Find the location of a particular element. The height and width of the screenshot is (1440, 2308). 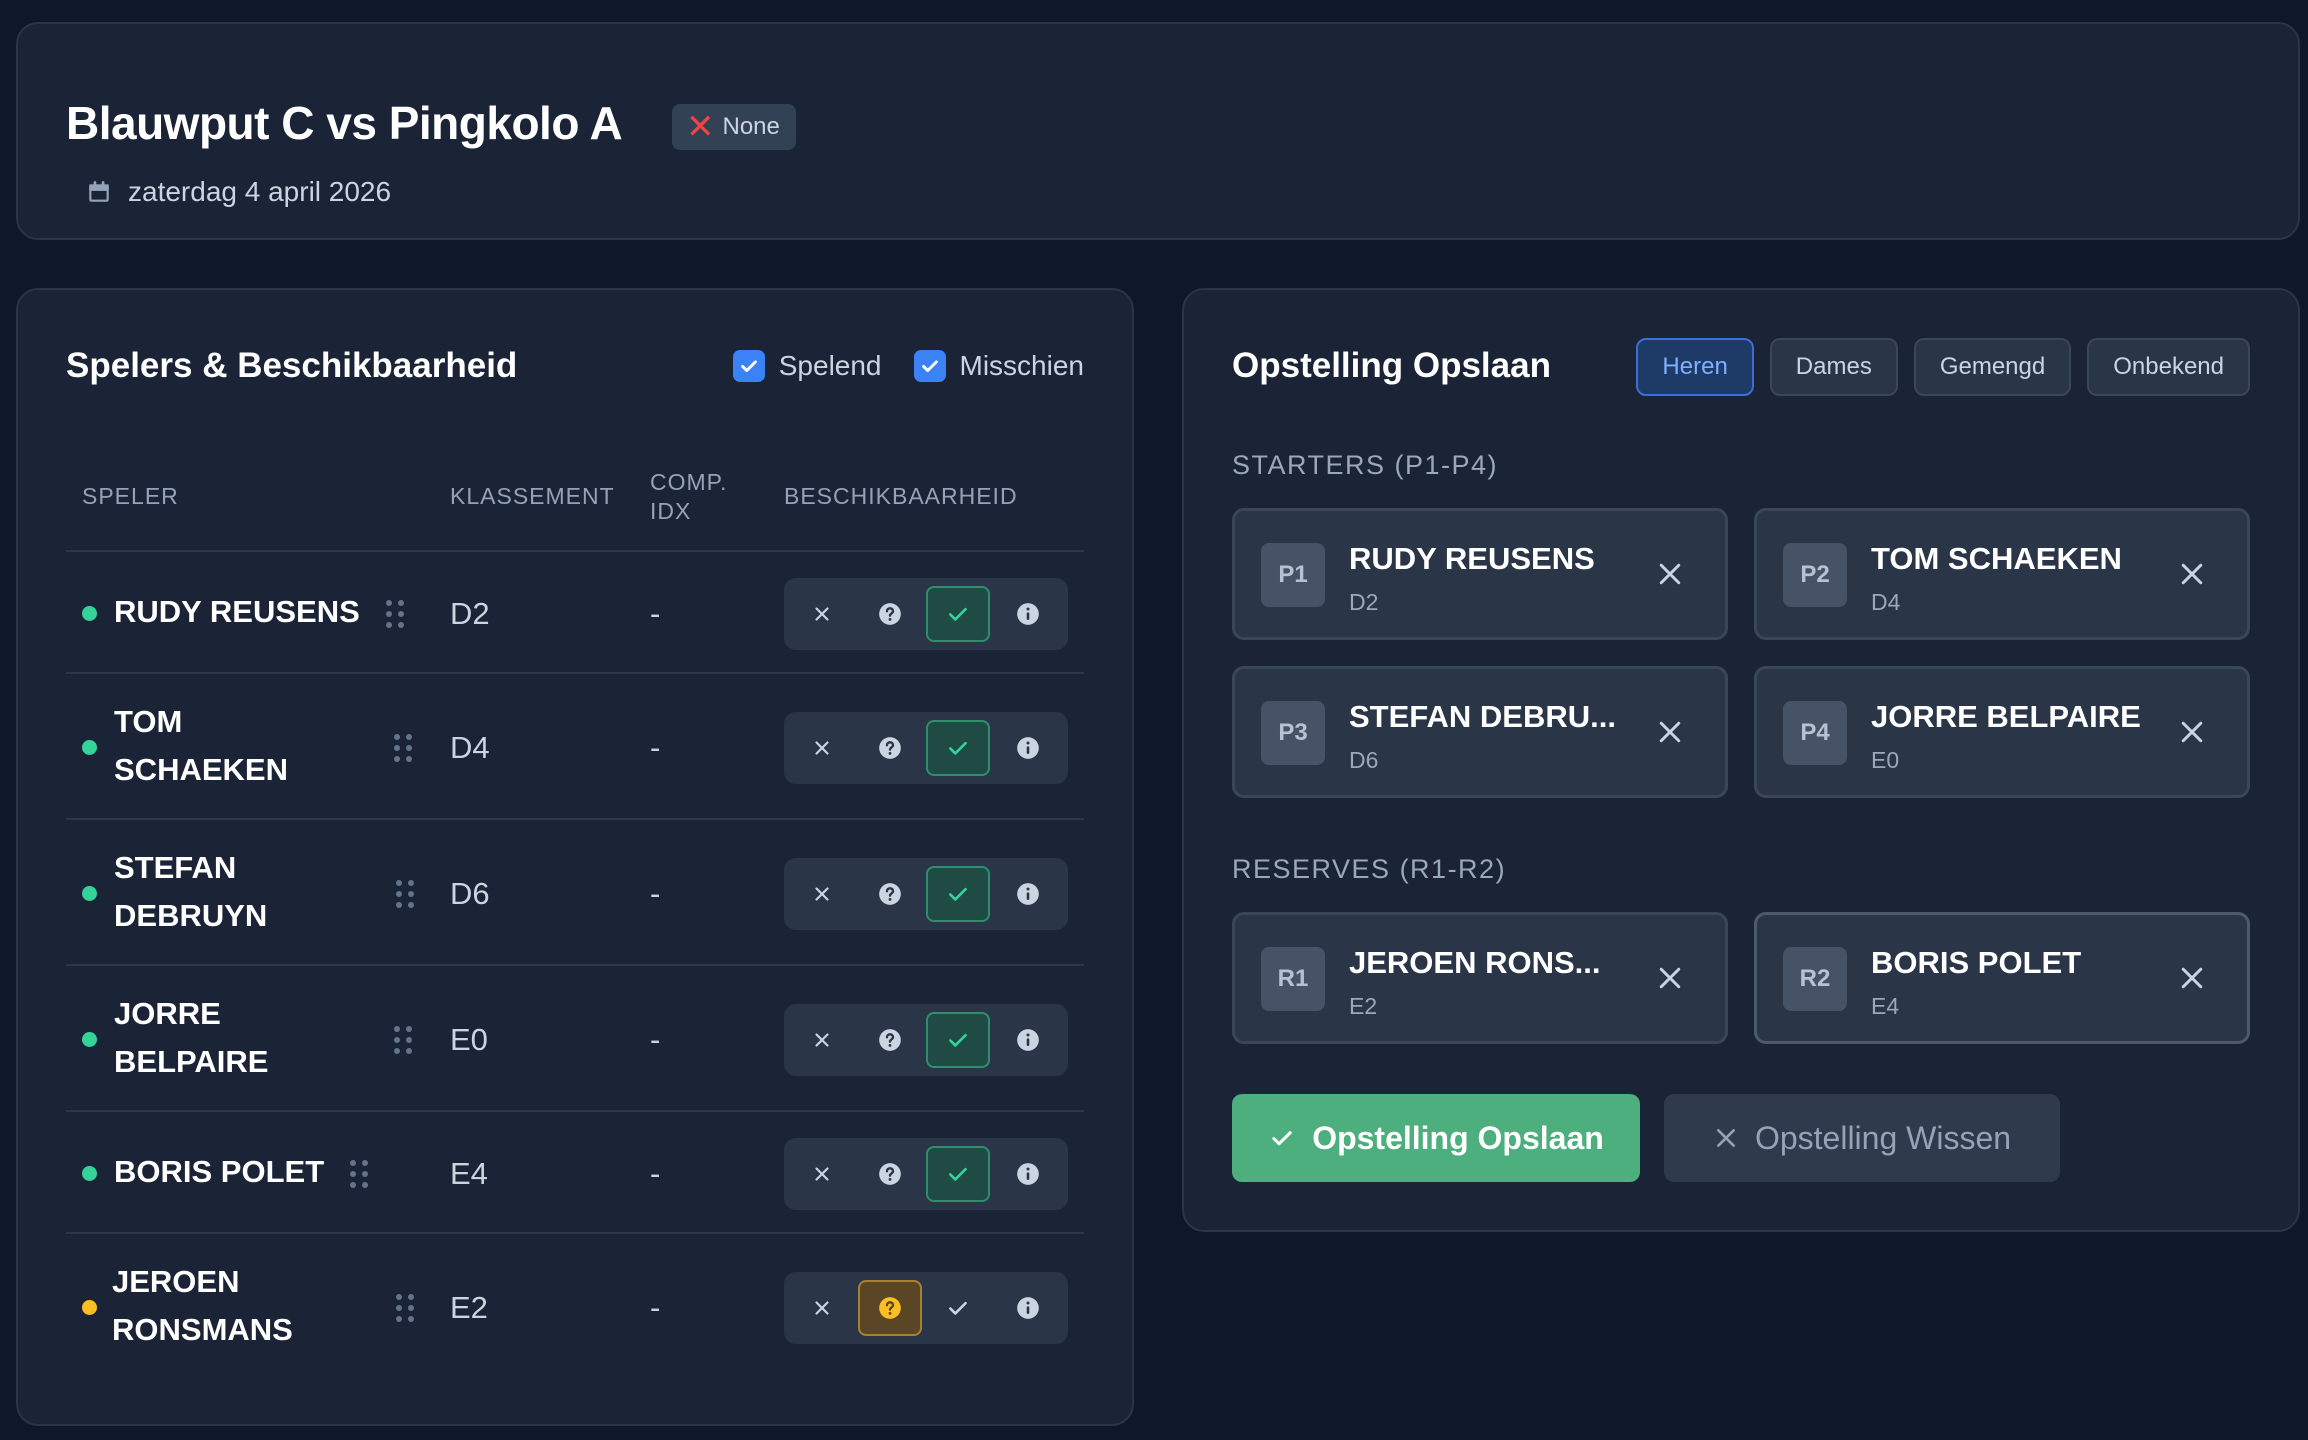

slot-badge: P2 is located at coordinates (1815, 575).